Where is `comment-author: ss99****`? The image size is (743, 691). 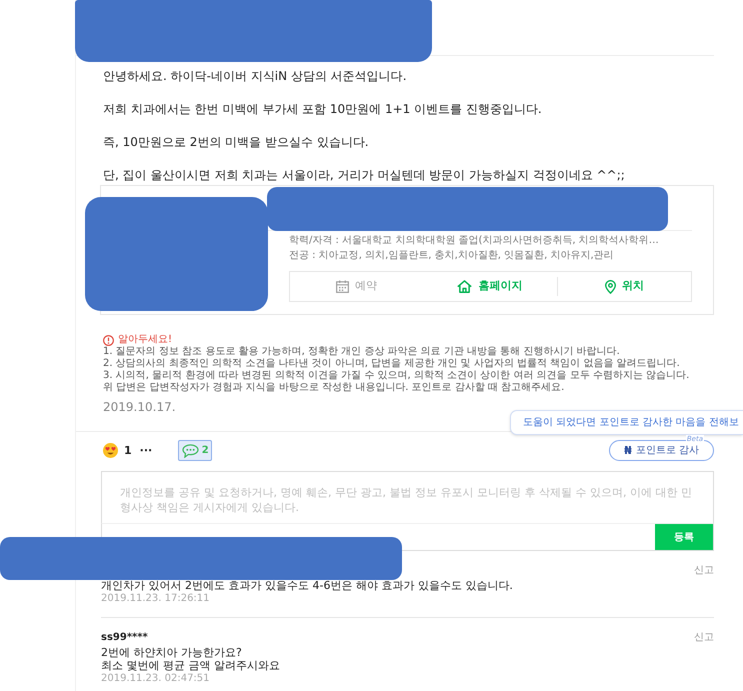 comment-author: ss99**** is located at coordinates (124, 638).